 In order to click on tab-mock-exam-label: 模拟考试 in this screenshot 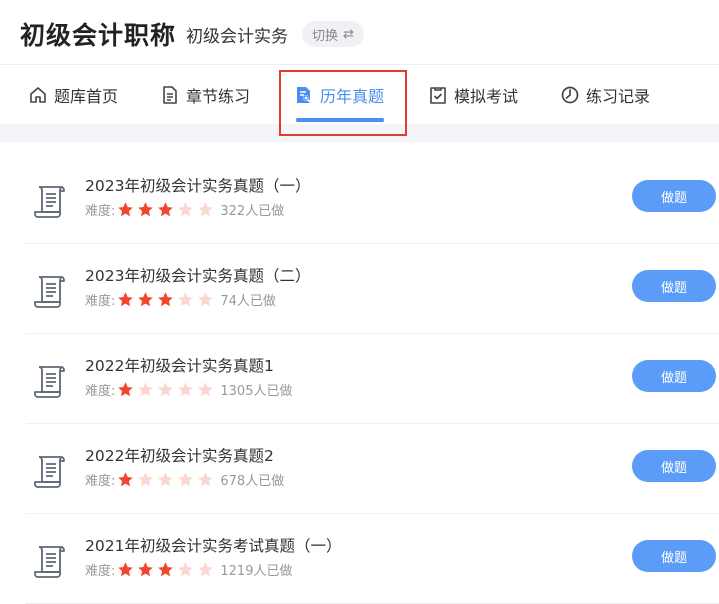, I will do `click(486, 96)`.